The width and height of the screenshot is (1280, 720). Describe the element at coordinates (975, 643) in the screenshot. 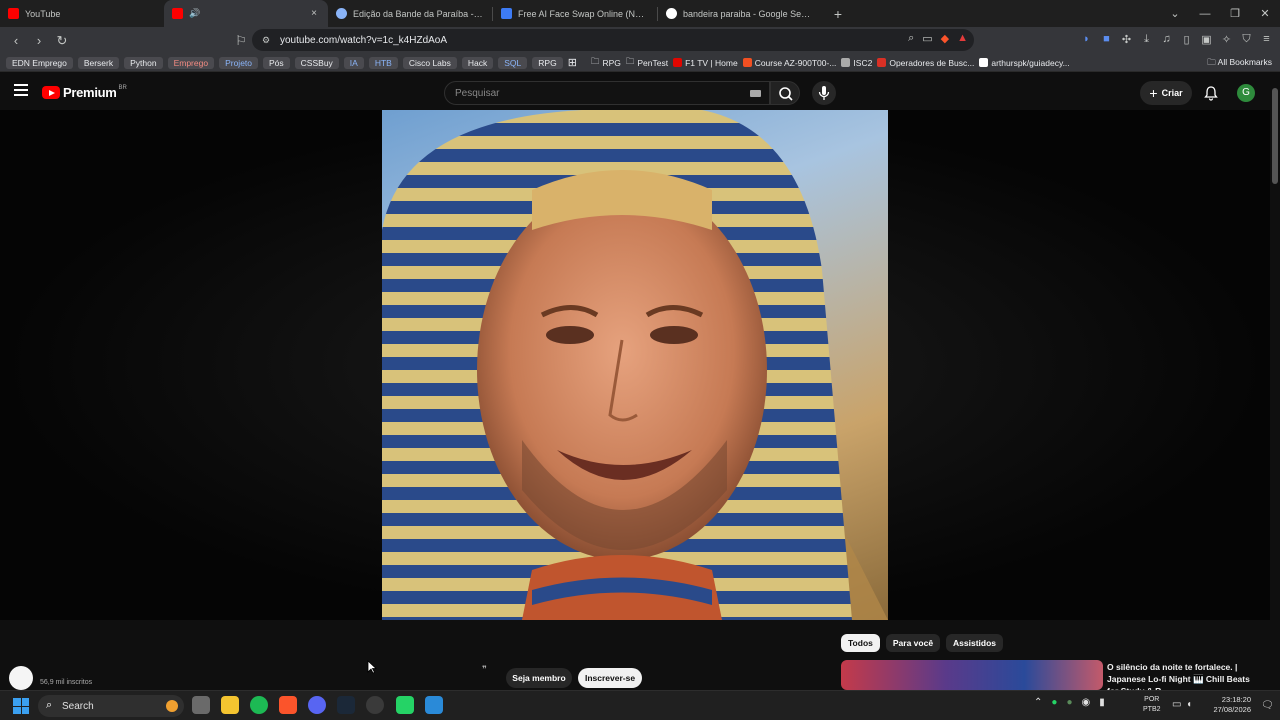

I see `chip-assistidos: Assistidos` at that location.